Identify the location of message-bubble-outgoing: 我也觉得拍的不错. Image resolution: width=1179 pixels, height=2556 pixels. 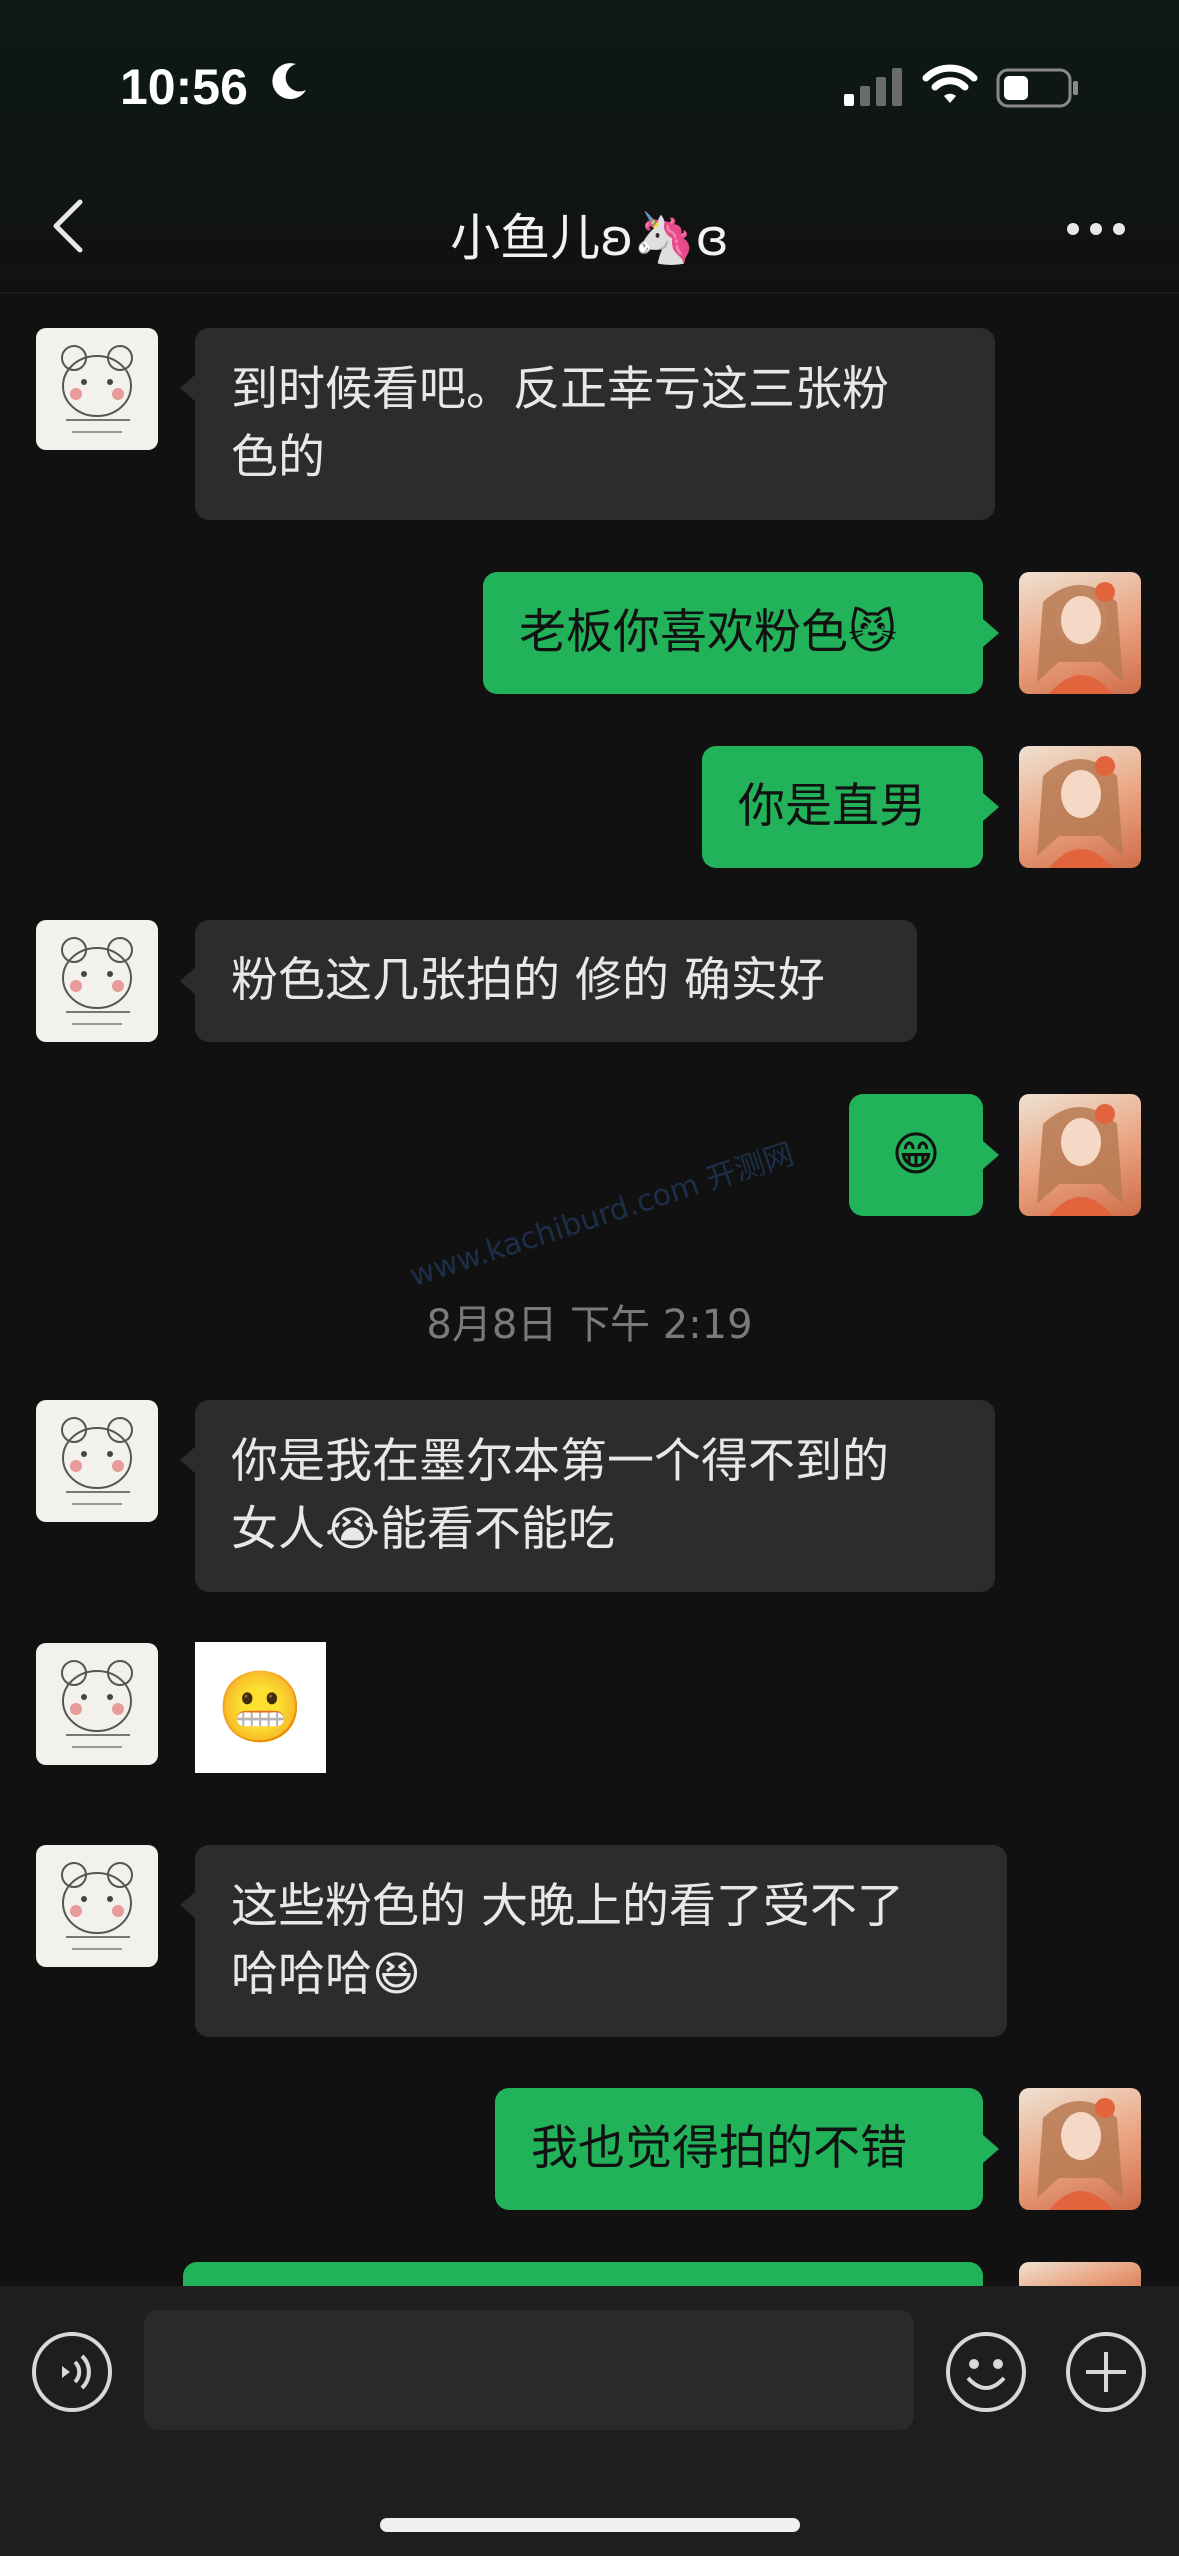
(739, 2149).